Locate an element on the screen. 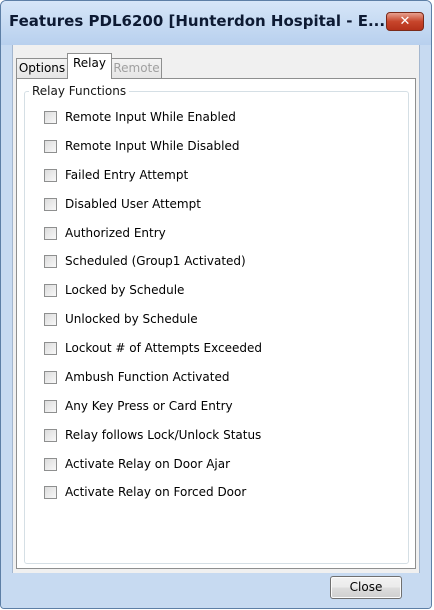 Image resolution: width=434 pixels, height=610 pixels. checkbox-relay-door-ajar: Activate Relay on Door Ajar is located at coordinates (137, 464).